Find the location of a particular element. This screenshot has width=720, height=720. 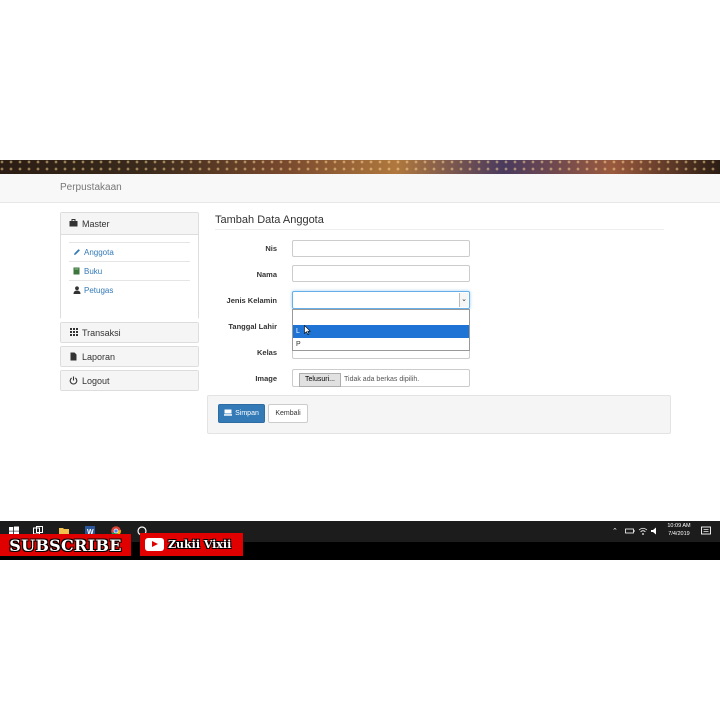

sidebar-item-buku: Buku is located at coordinates (129, 270).